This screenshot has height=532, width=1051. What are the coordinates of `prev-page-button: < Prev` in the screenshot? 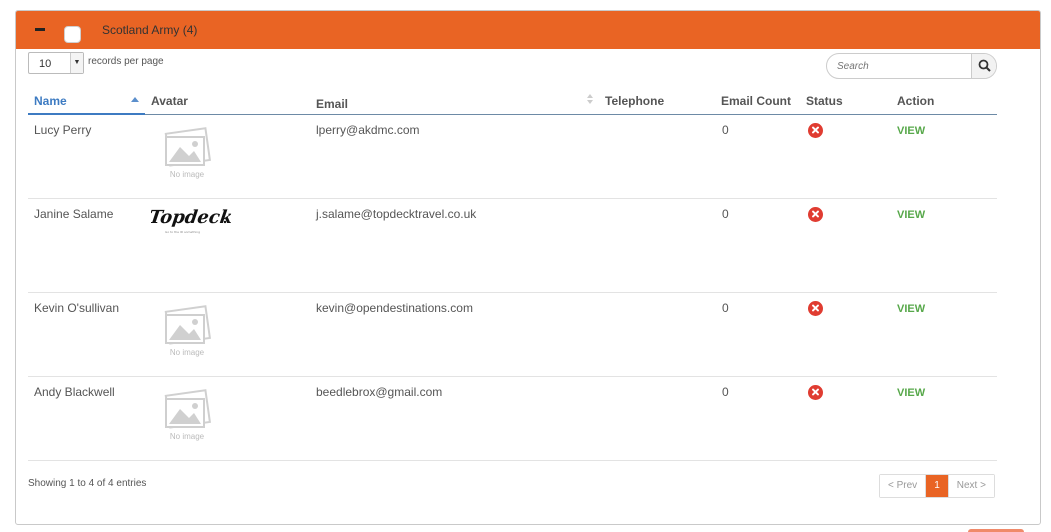 It's located at (903, 486).